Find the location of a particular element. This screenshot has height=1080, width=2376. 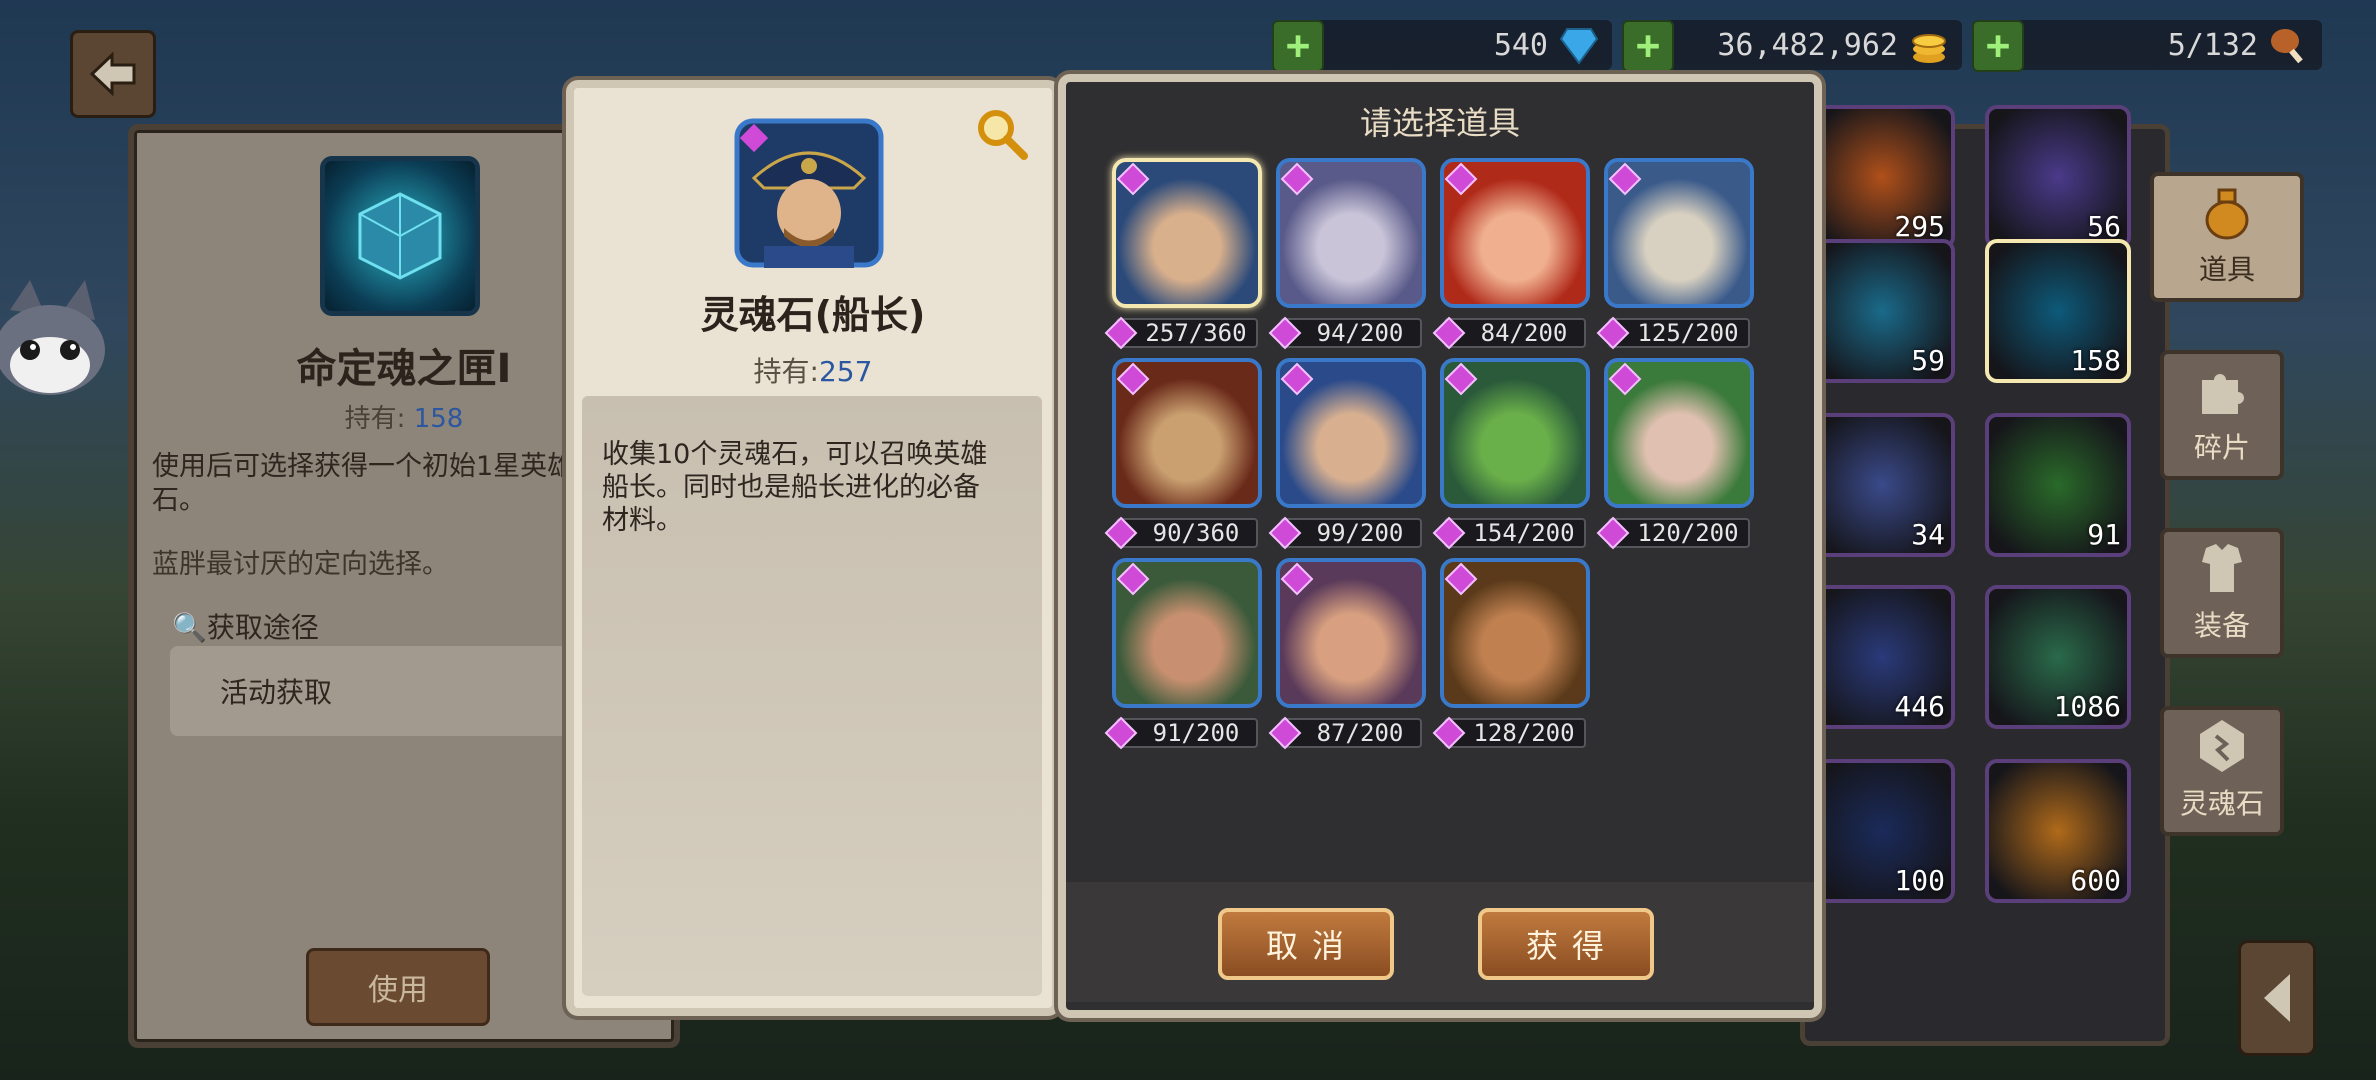

inventory-item: 295 is located at coordinates (1882, 177).